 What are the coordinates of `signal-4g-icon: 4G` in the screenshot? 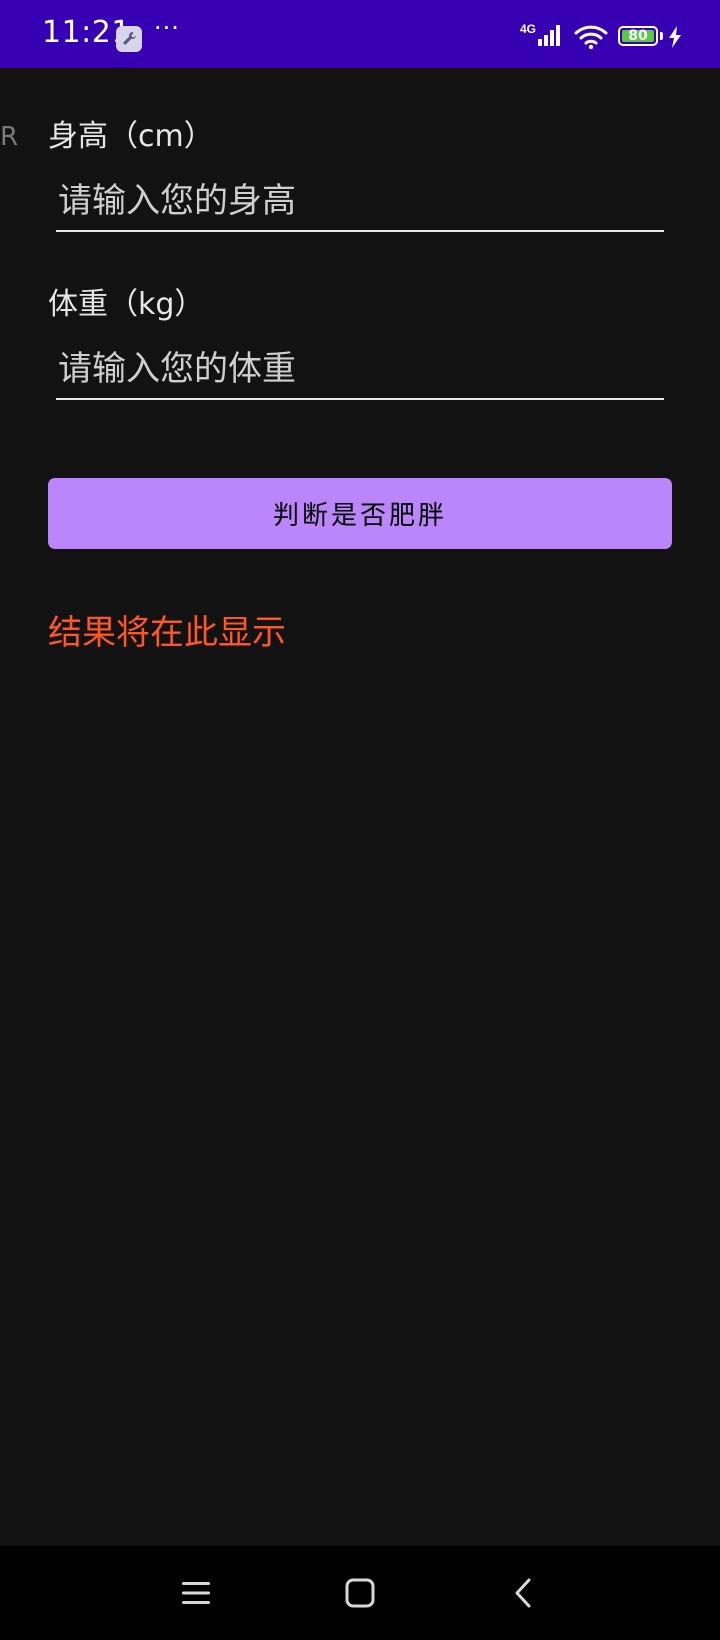 It's located at (543, 37).